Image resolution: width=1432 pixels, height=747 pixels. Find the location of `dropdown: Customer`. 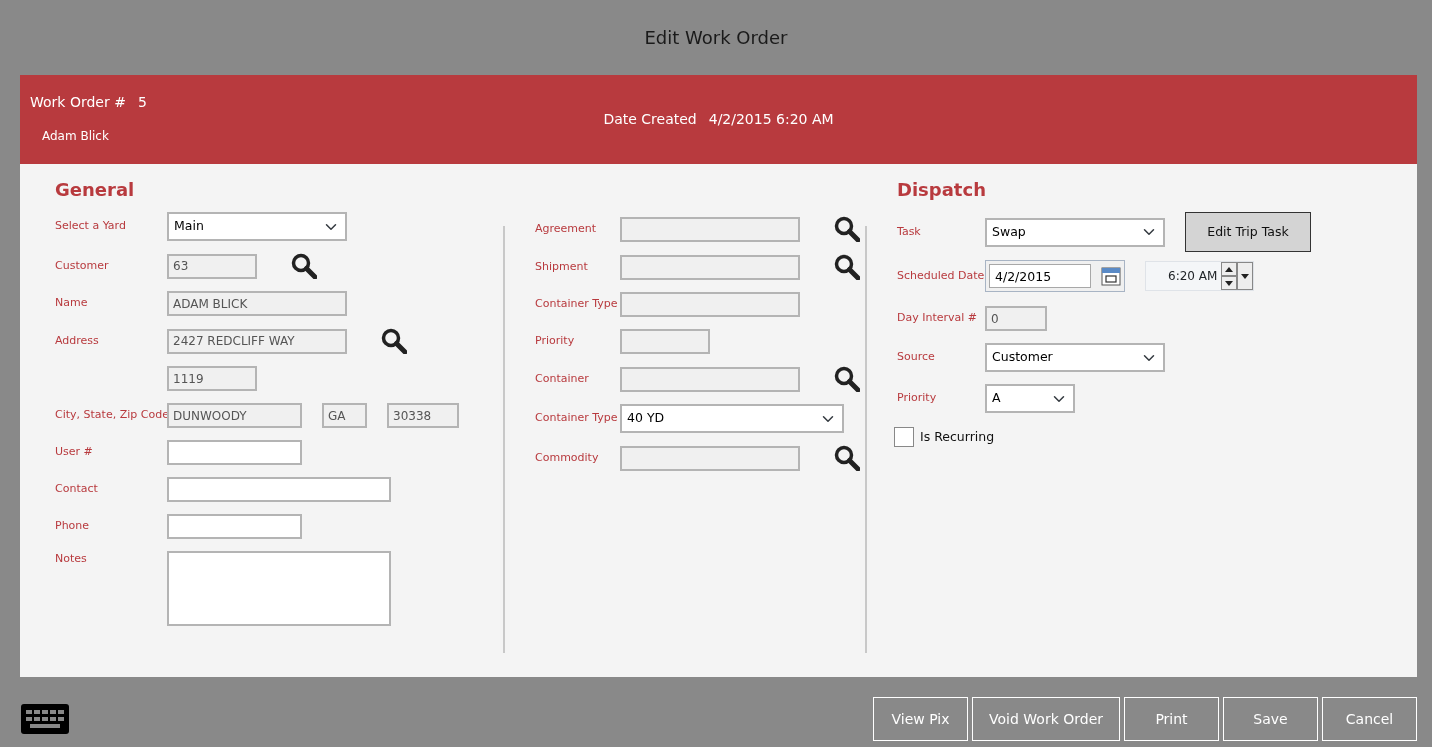

dropdown: Customer is located at coordinates (1075, 357).